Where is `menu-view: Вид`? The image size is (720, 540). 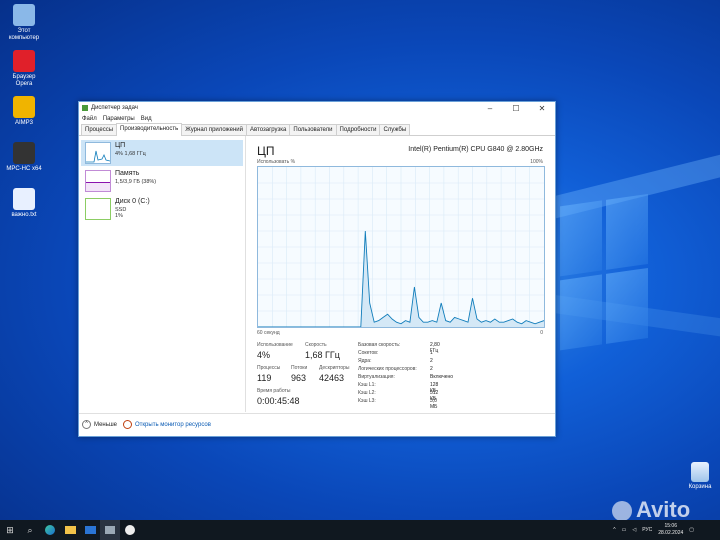 menu-view: Вид is located at coordinates (146, 119).